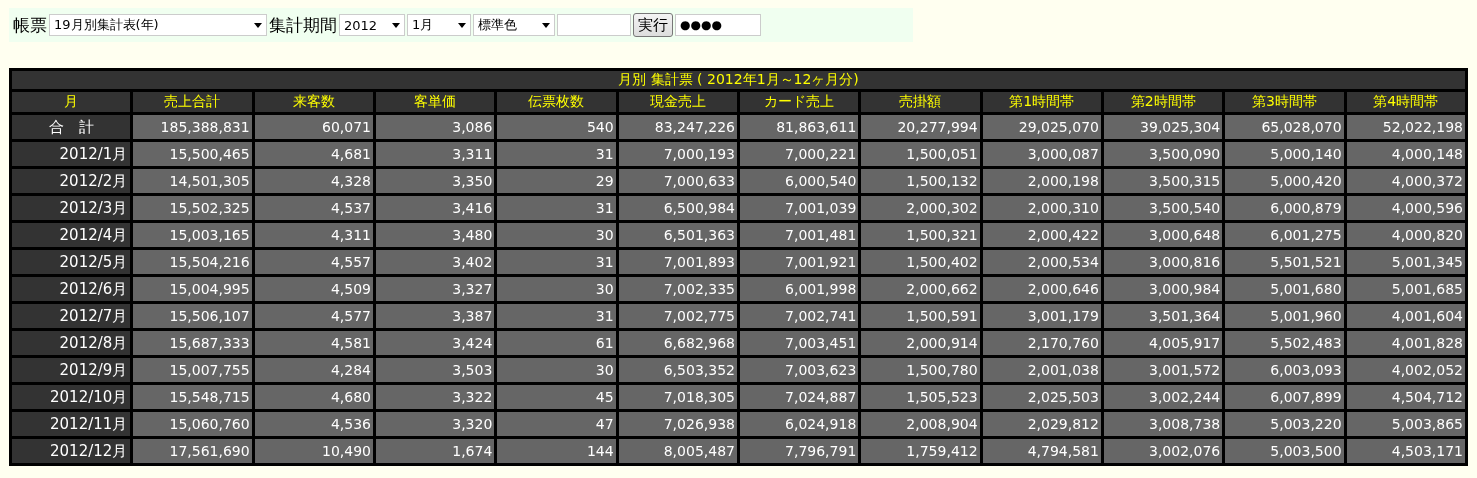 Image resolution: width=1477 pixels, height=478 pixels. Describe the element at coordinates (677, 154) in the screenshot. I see `table-cell: 7,000,193` at that location.